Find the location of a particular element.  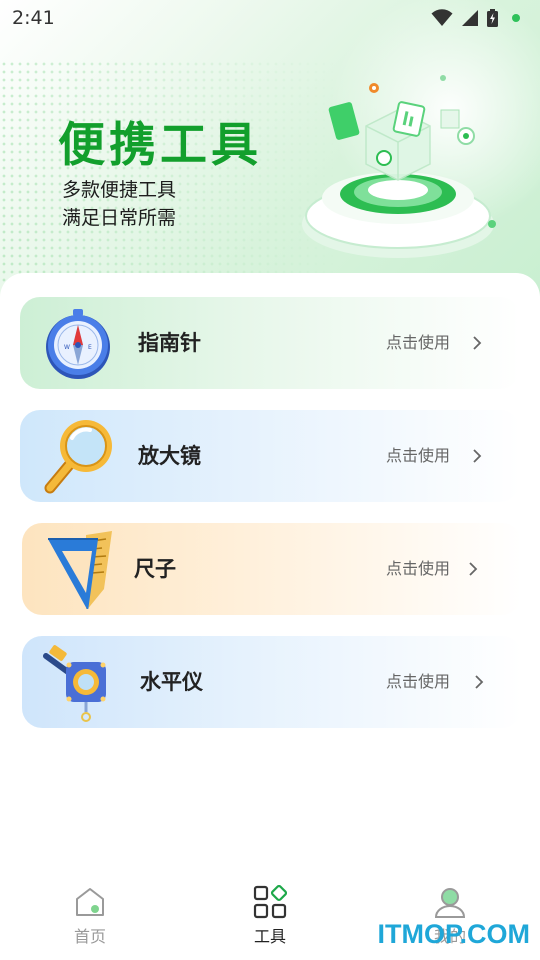

signal-icon is located at coordinates (470, 18).